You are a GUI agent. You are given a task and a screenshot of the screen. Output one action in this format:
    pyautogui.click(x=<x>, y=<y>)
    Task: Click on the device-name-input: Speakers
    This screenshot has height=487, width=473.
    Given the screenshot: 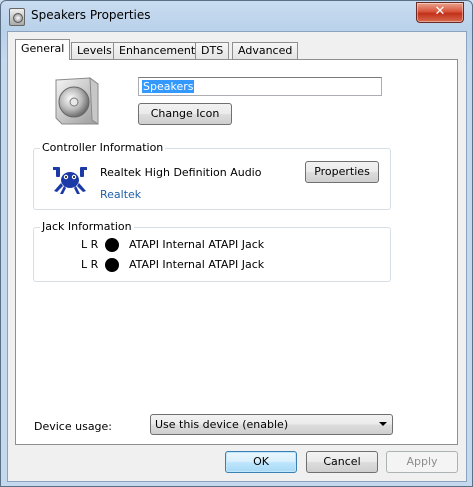 What is the action you would take?
    pyautogui.click(x=260, y=86)
    